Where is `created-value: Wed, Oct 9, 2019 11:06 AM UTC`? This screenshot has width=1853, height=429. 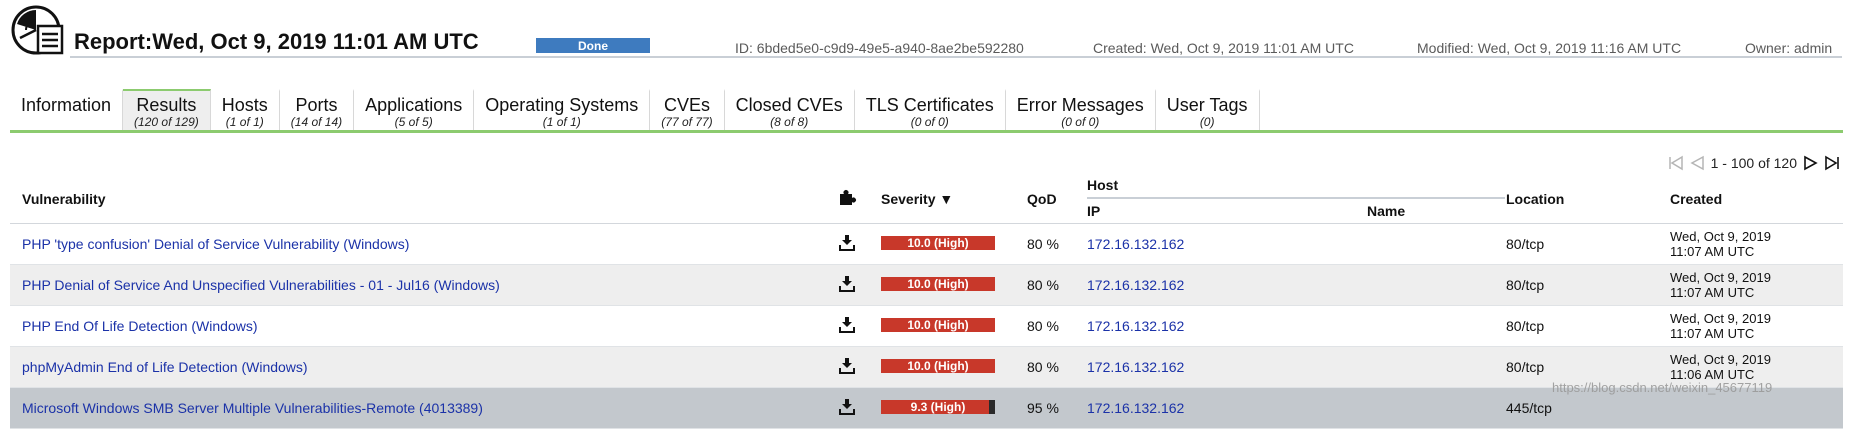
created-value: Wed, Oct 9, 2019 11:06 AM UTC is located at coordinates (1720, 367).